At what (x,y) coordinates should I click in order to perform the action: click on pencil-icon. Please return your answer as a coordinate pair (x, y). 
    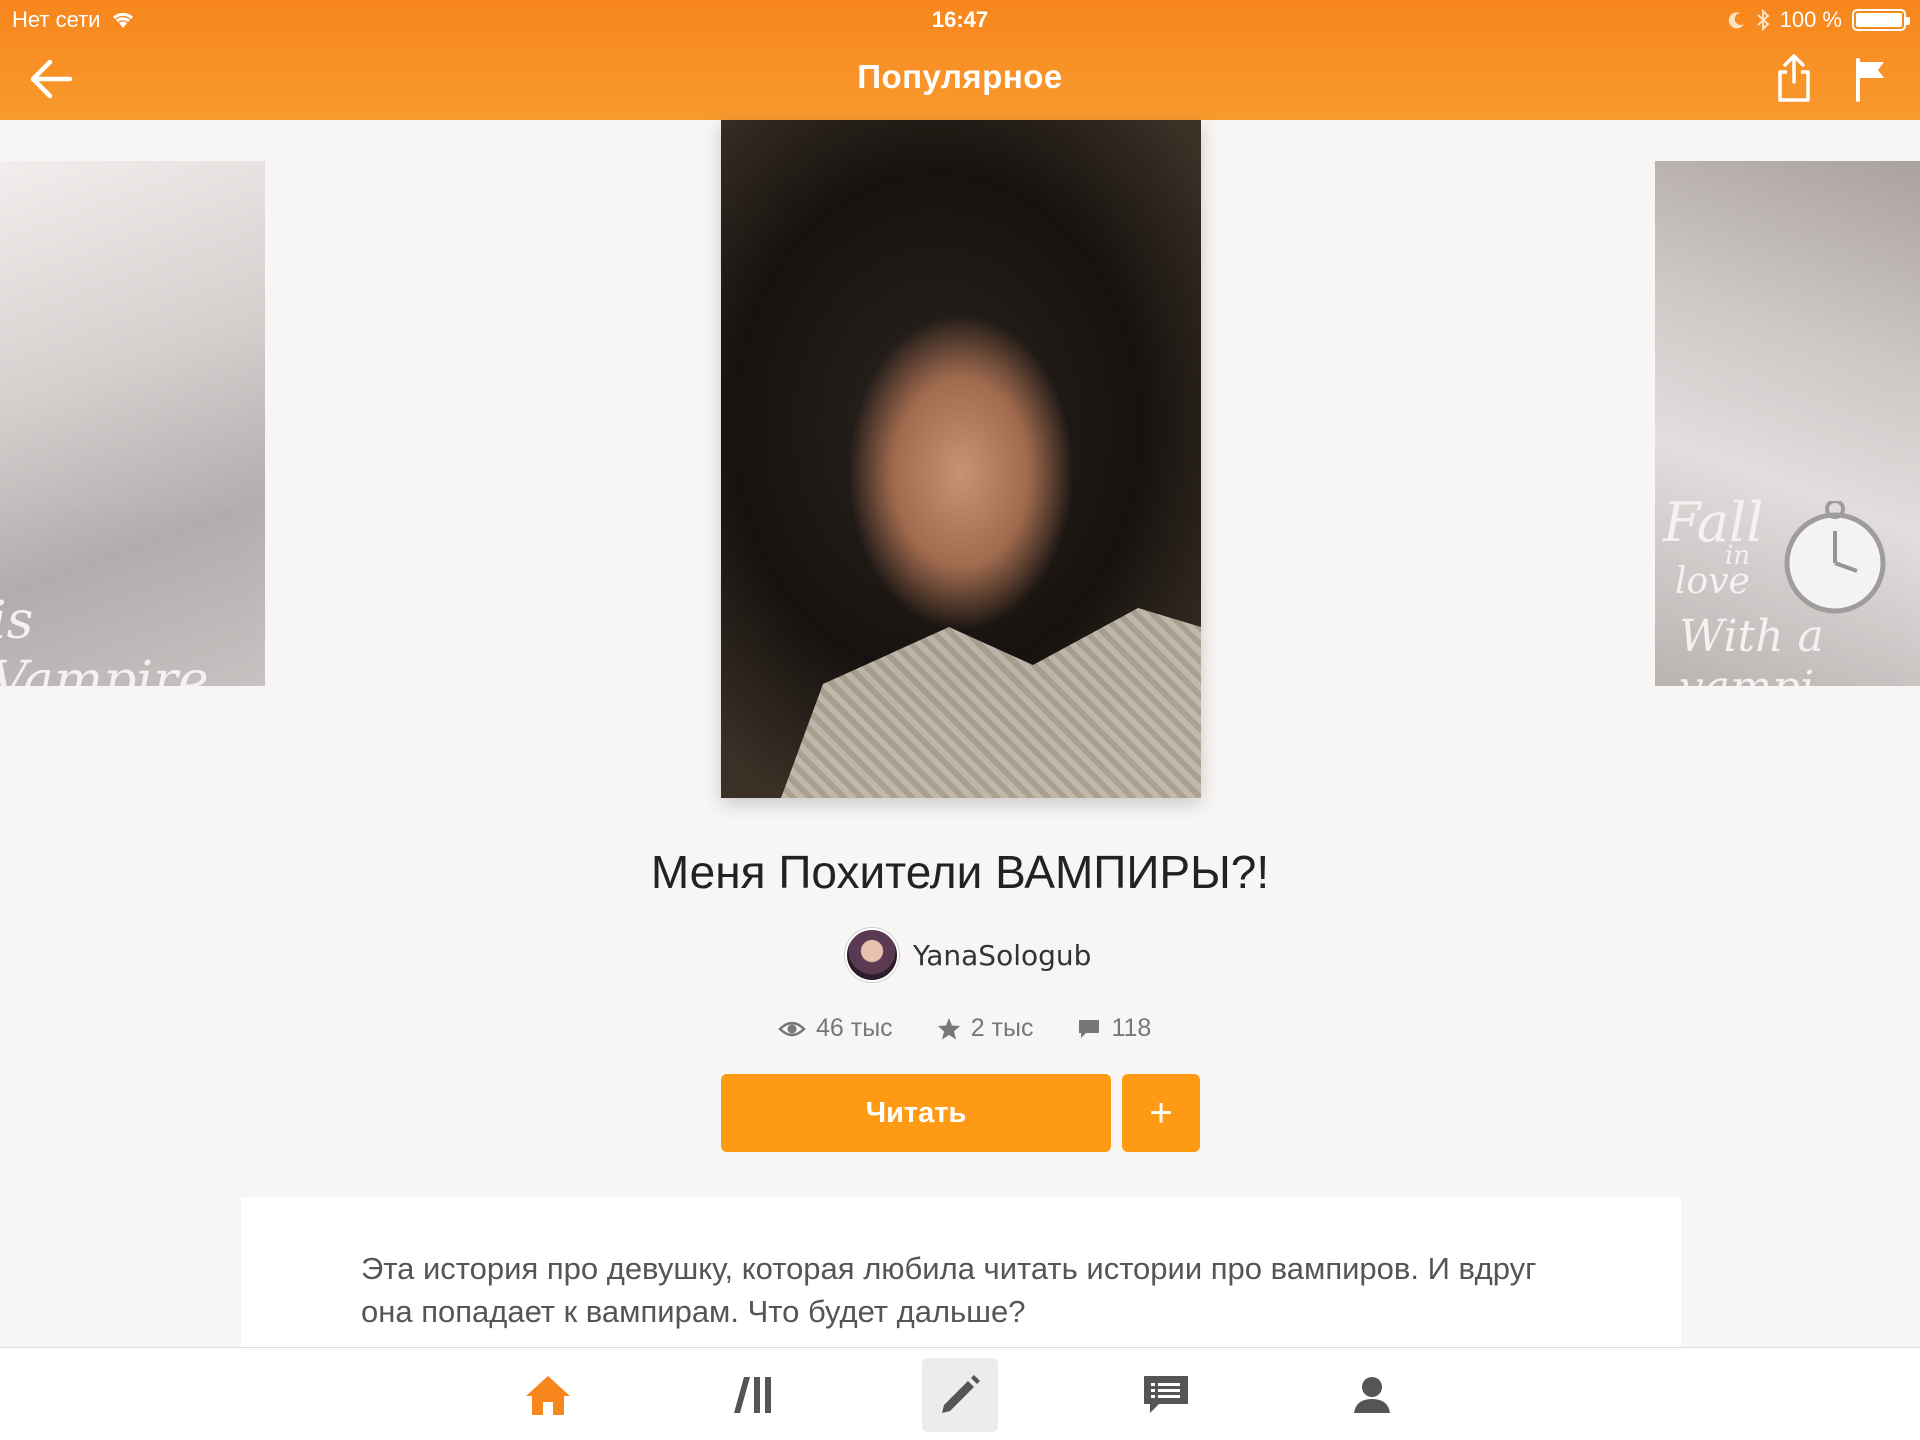
    Looking at the image, I should click on (961, 1394).